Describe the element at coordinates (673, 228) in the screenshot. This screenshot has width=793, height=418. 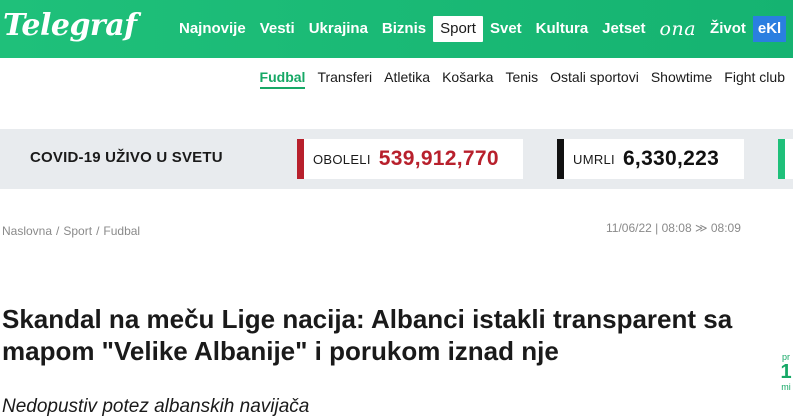
I see `publish-date: 11/06/22 | 08:08 ≫ 08:09` at that location.